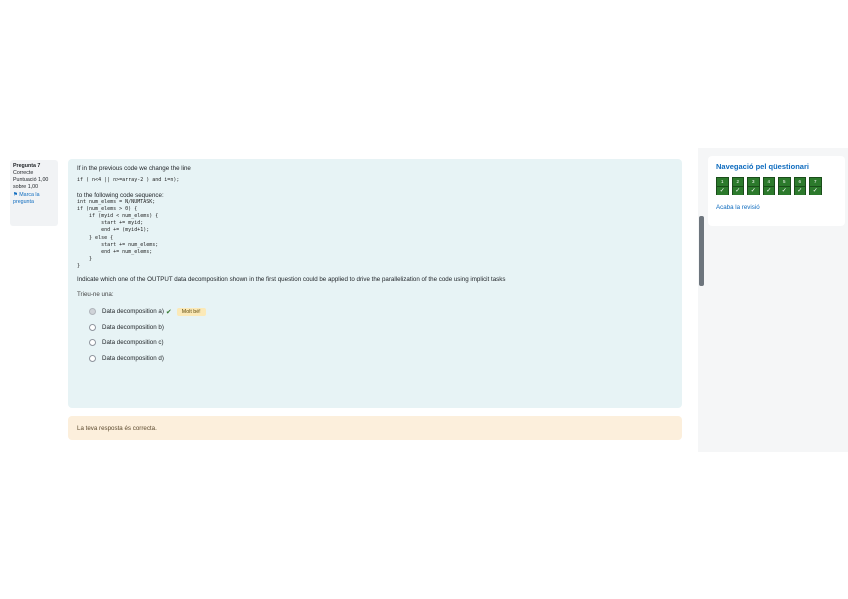 The height and width of the screenshot is (599, 848). Describe the element at coordinates (776, 207) in the screenshot. I see `finish-review-link: Acaba la revisió` at that location.